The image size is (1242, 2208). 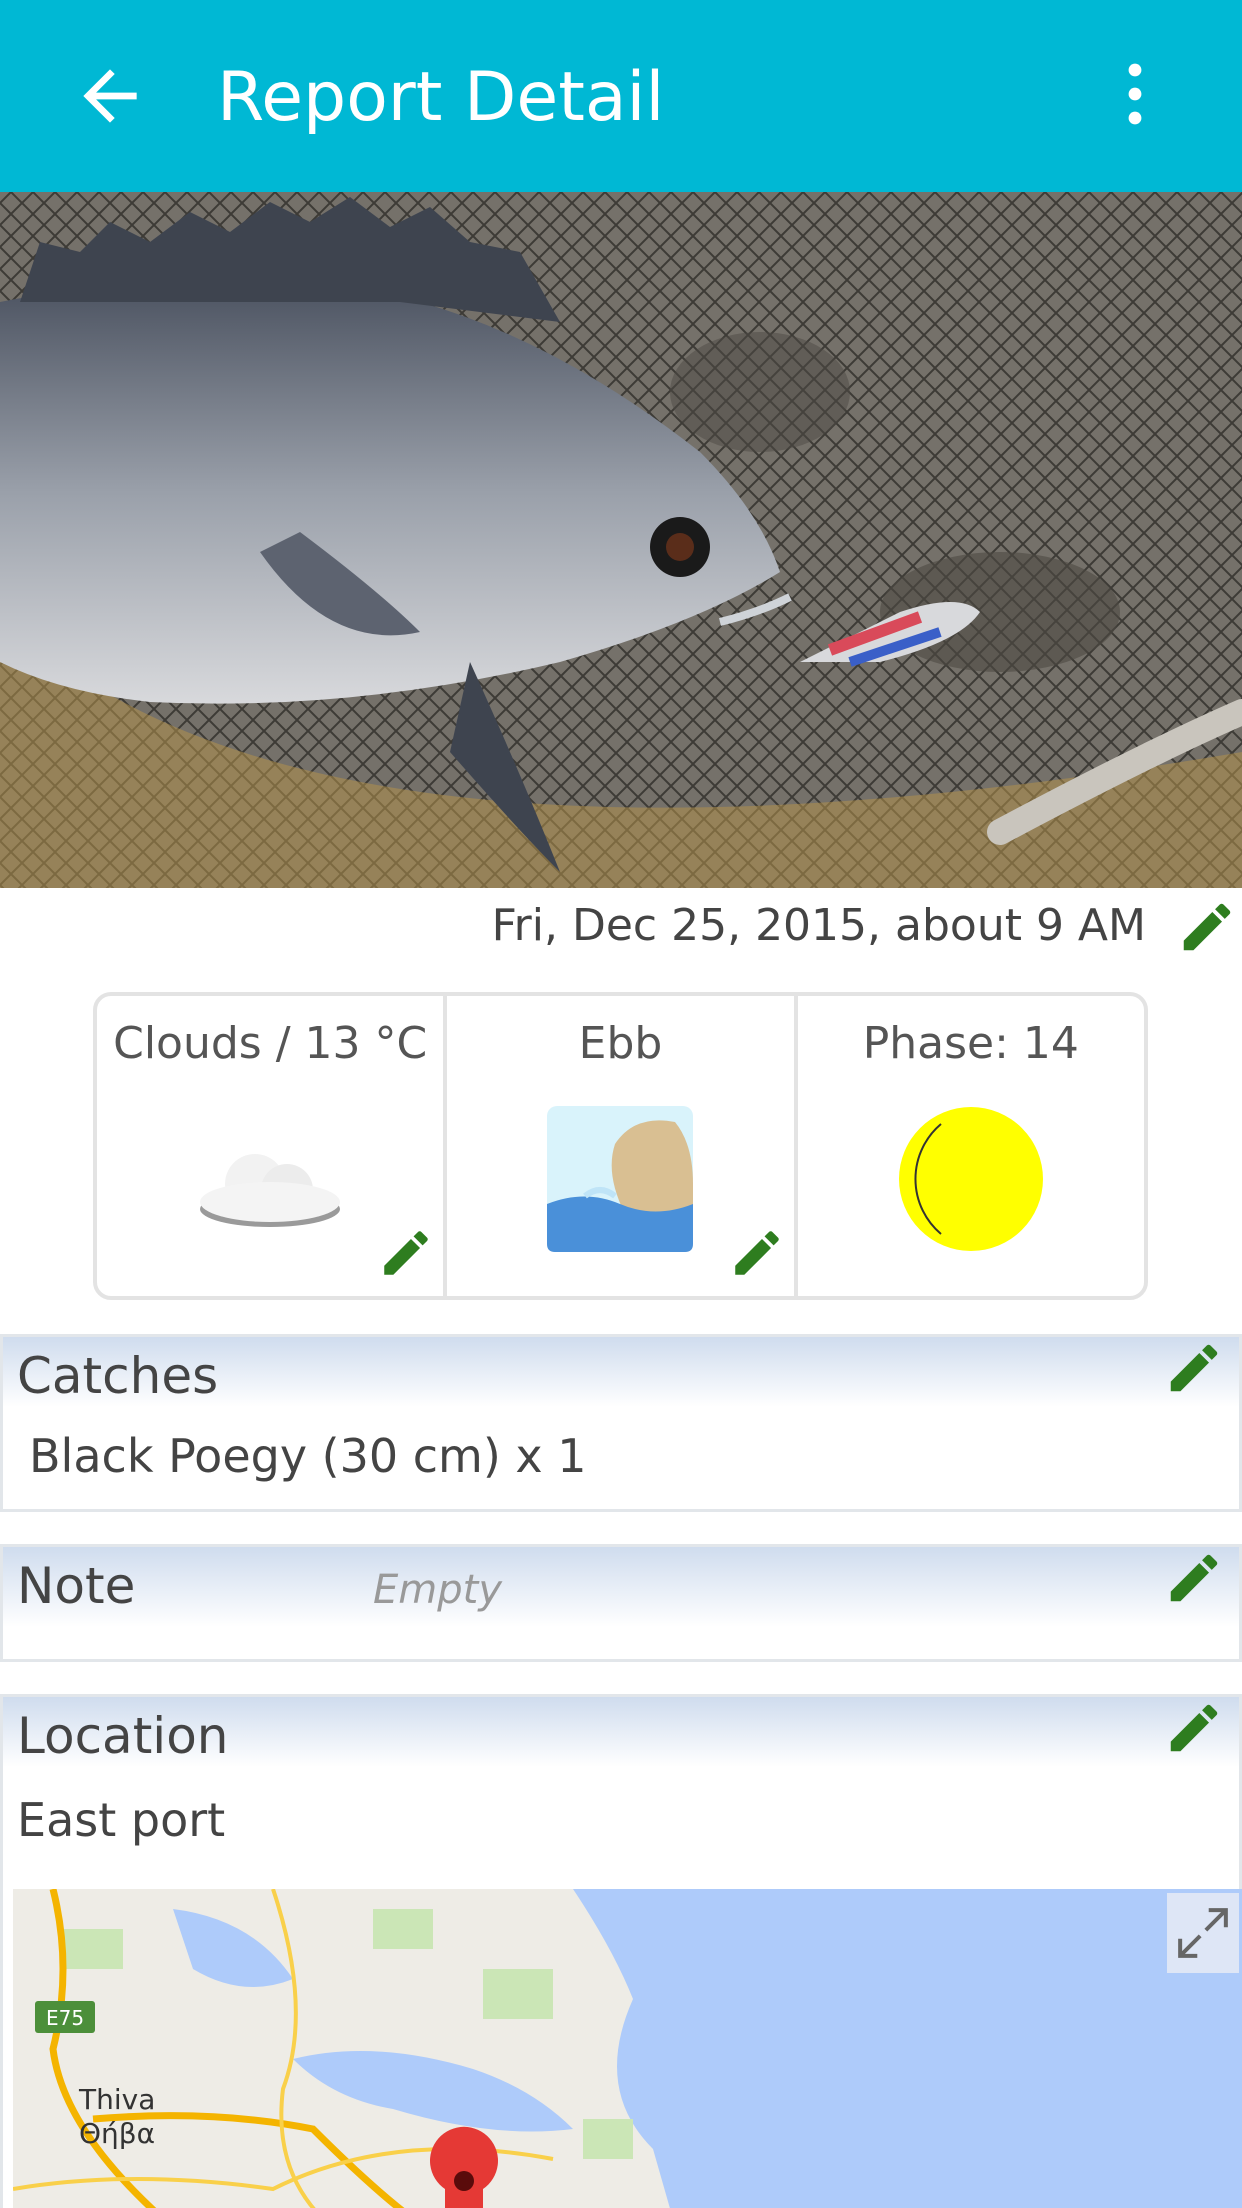 I want to click on edit-weather-button, so click(x=406, y=1253).